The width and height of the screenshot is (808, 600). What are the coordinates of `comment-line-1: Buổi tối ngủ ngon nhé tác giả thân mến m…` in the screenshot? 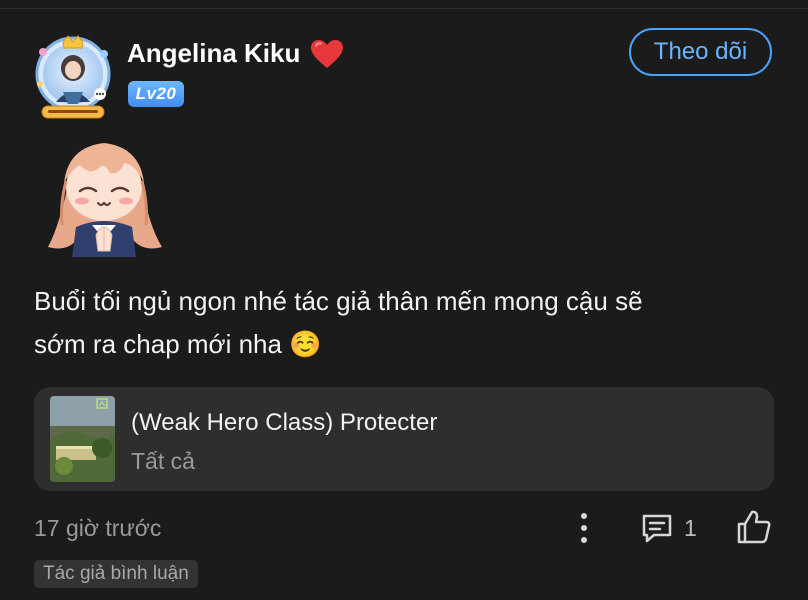 It's located at (338, 301).